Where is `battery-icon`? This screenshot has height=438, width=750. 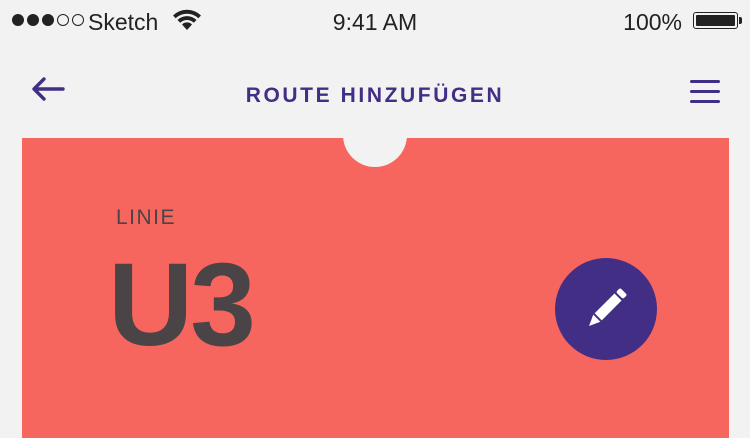
battery-icon is located at coordinates (717, 20).